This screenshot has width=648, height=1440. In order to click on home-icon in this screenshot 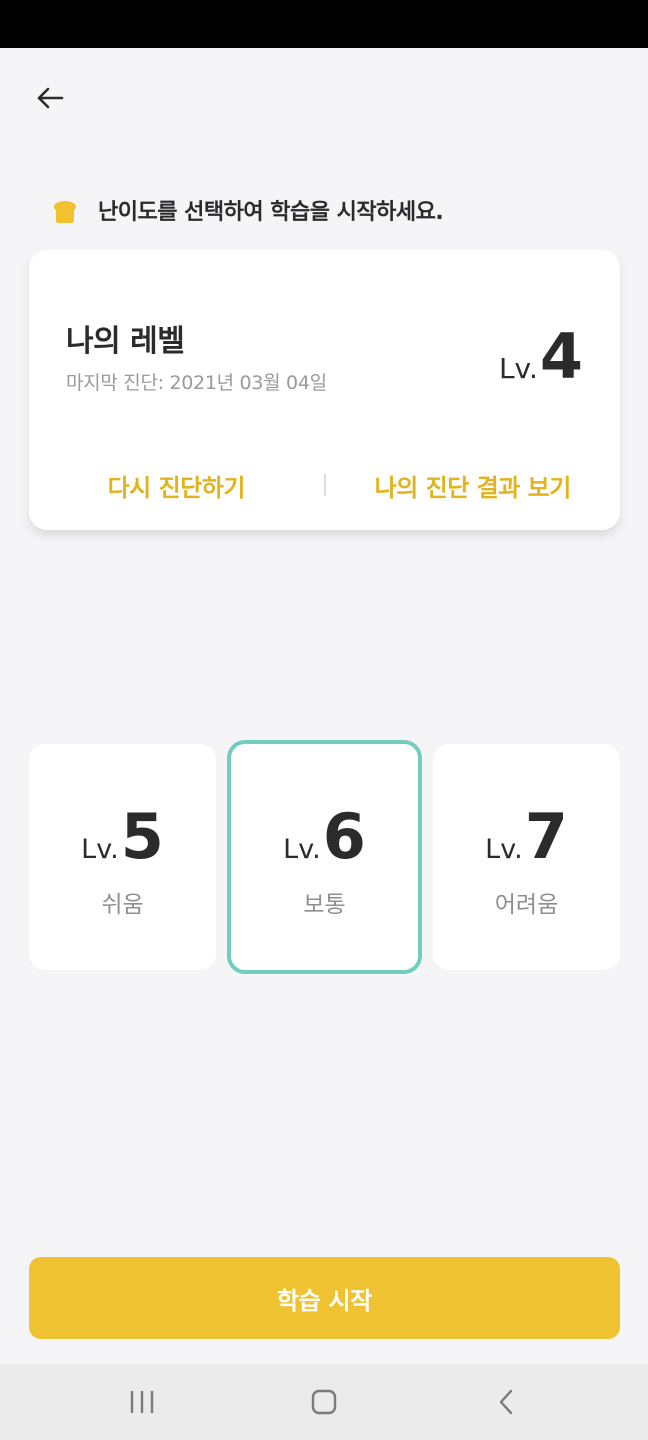, I will do `click(324, 1402)`.